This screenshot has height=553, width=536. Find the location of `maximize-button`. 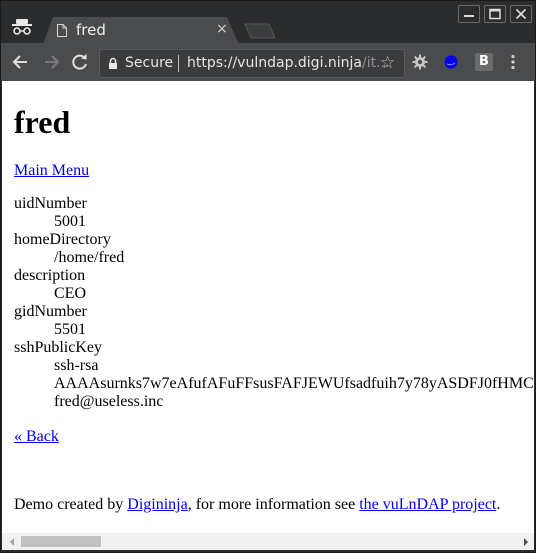

maximize-button is located at coordinates (495, 14).